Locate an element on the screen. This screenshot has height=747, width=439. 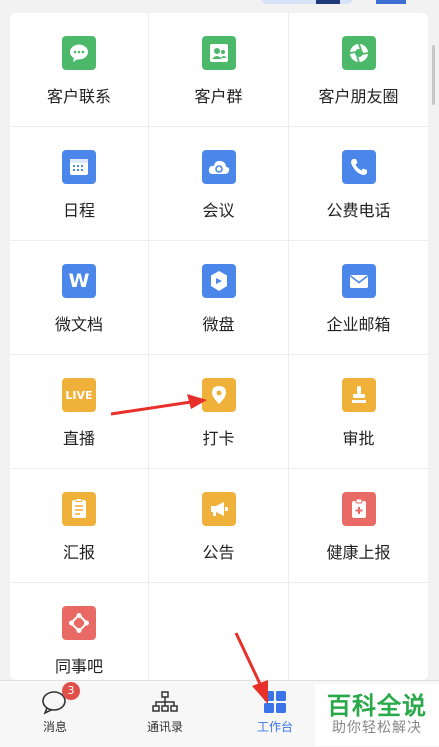
app-approval: 审批 is located at coordinates (358, 412).